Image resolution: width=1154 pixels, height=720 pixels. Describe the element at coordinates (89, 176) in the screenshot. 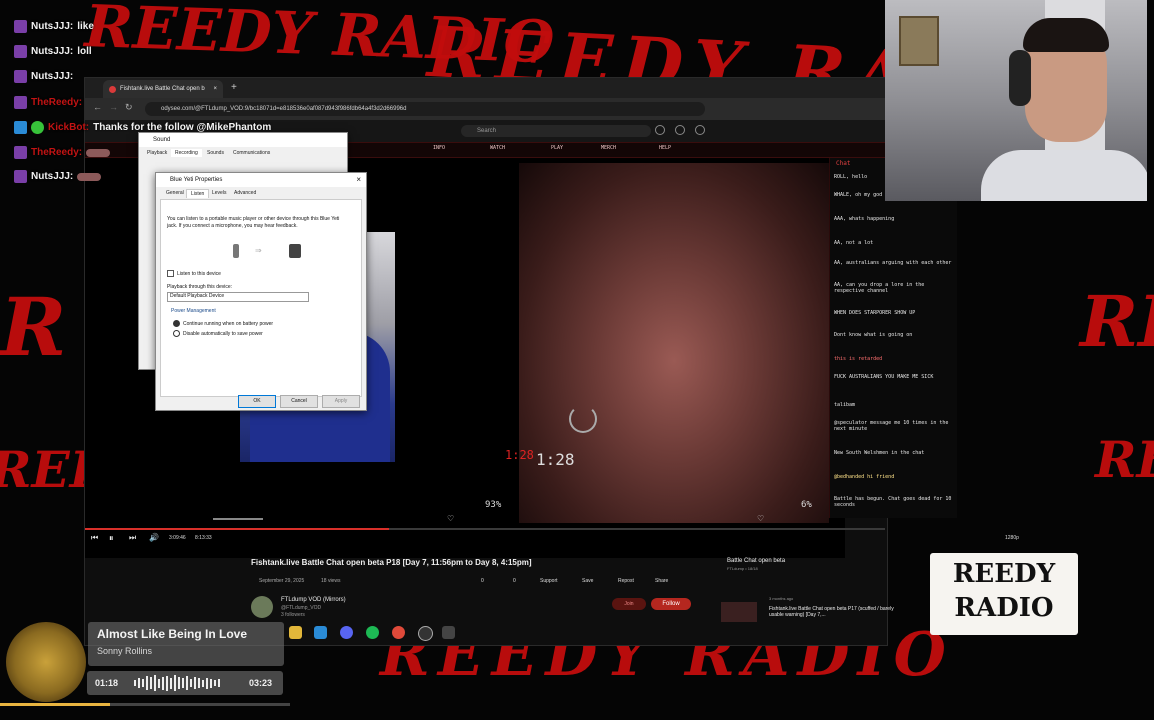

I see `emote-icon` at that location.